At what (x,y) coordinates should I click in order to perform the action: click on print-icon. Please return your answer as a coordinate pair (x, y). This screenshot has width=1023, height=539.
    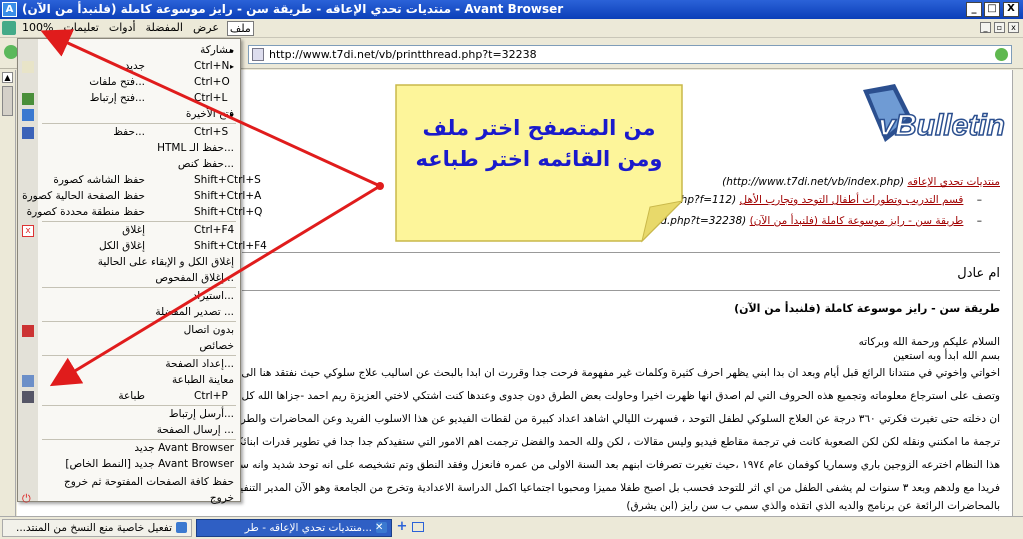
    Looking at the image, I should click on (28, 397).